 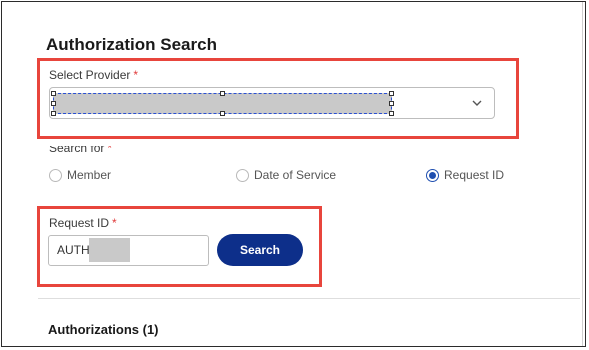 I want to click on search-for-label: Search for *, so click(x=81, y=148).